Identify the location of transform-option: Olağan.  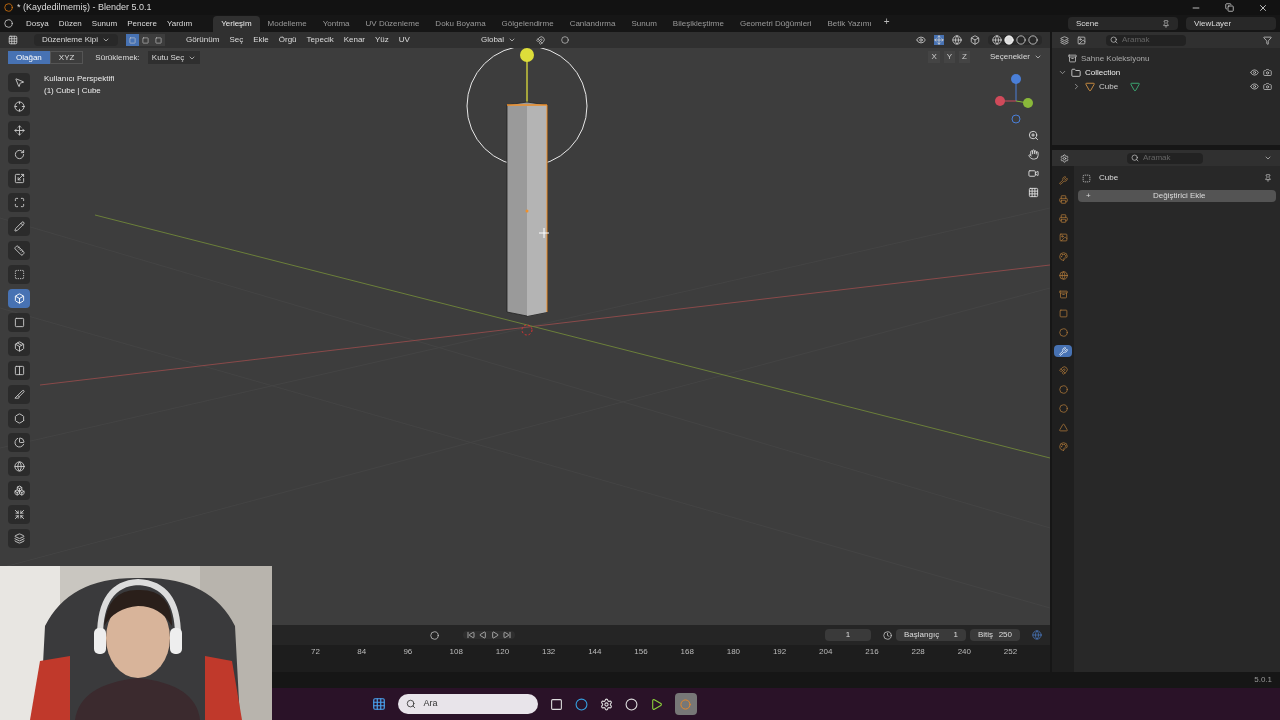
(29, 57).